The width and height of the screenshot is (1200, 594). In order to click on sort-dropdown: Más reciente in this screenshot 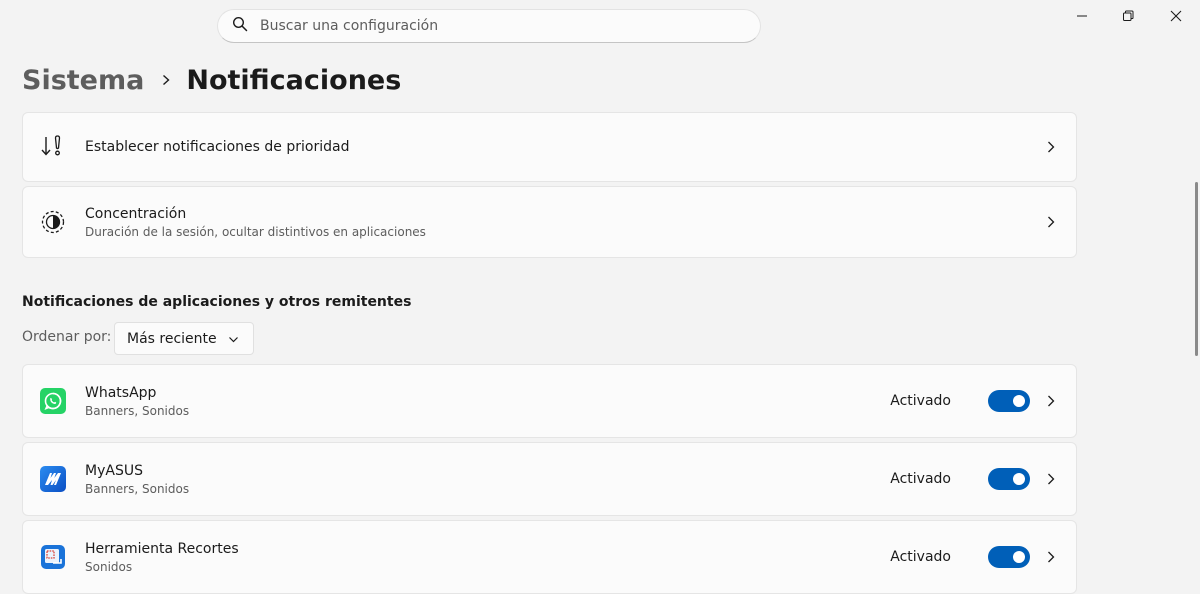, I will do `click(184, 338)`.